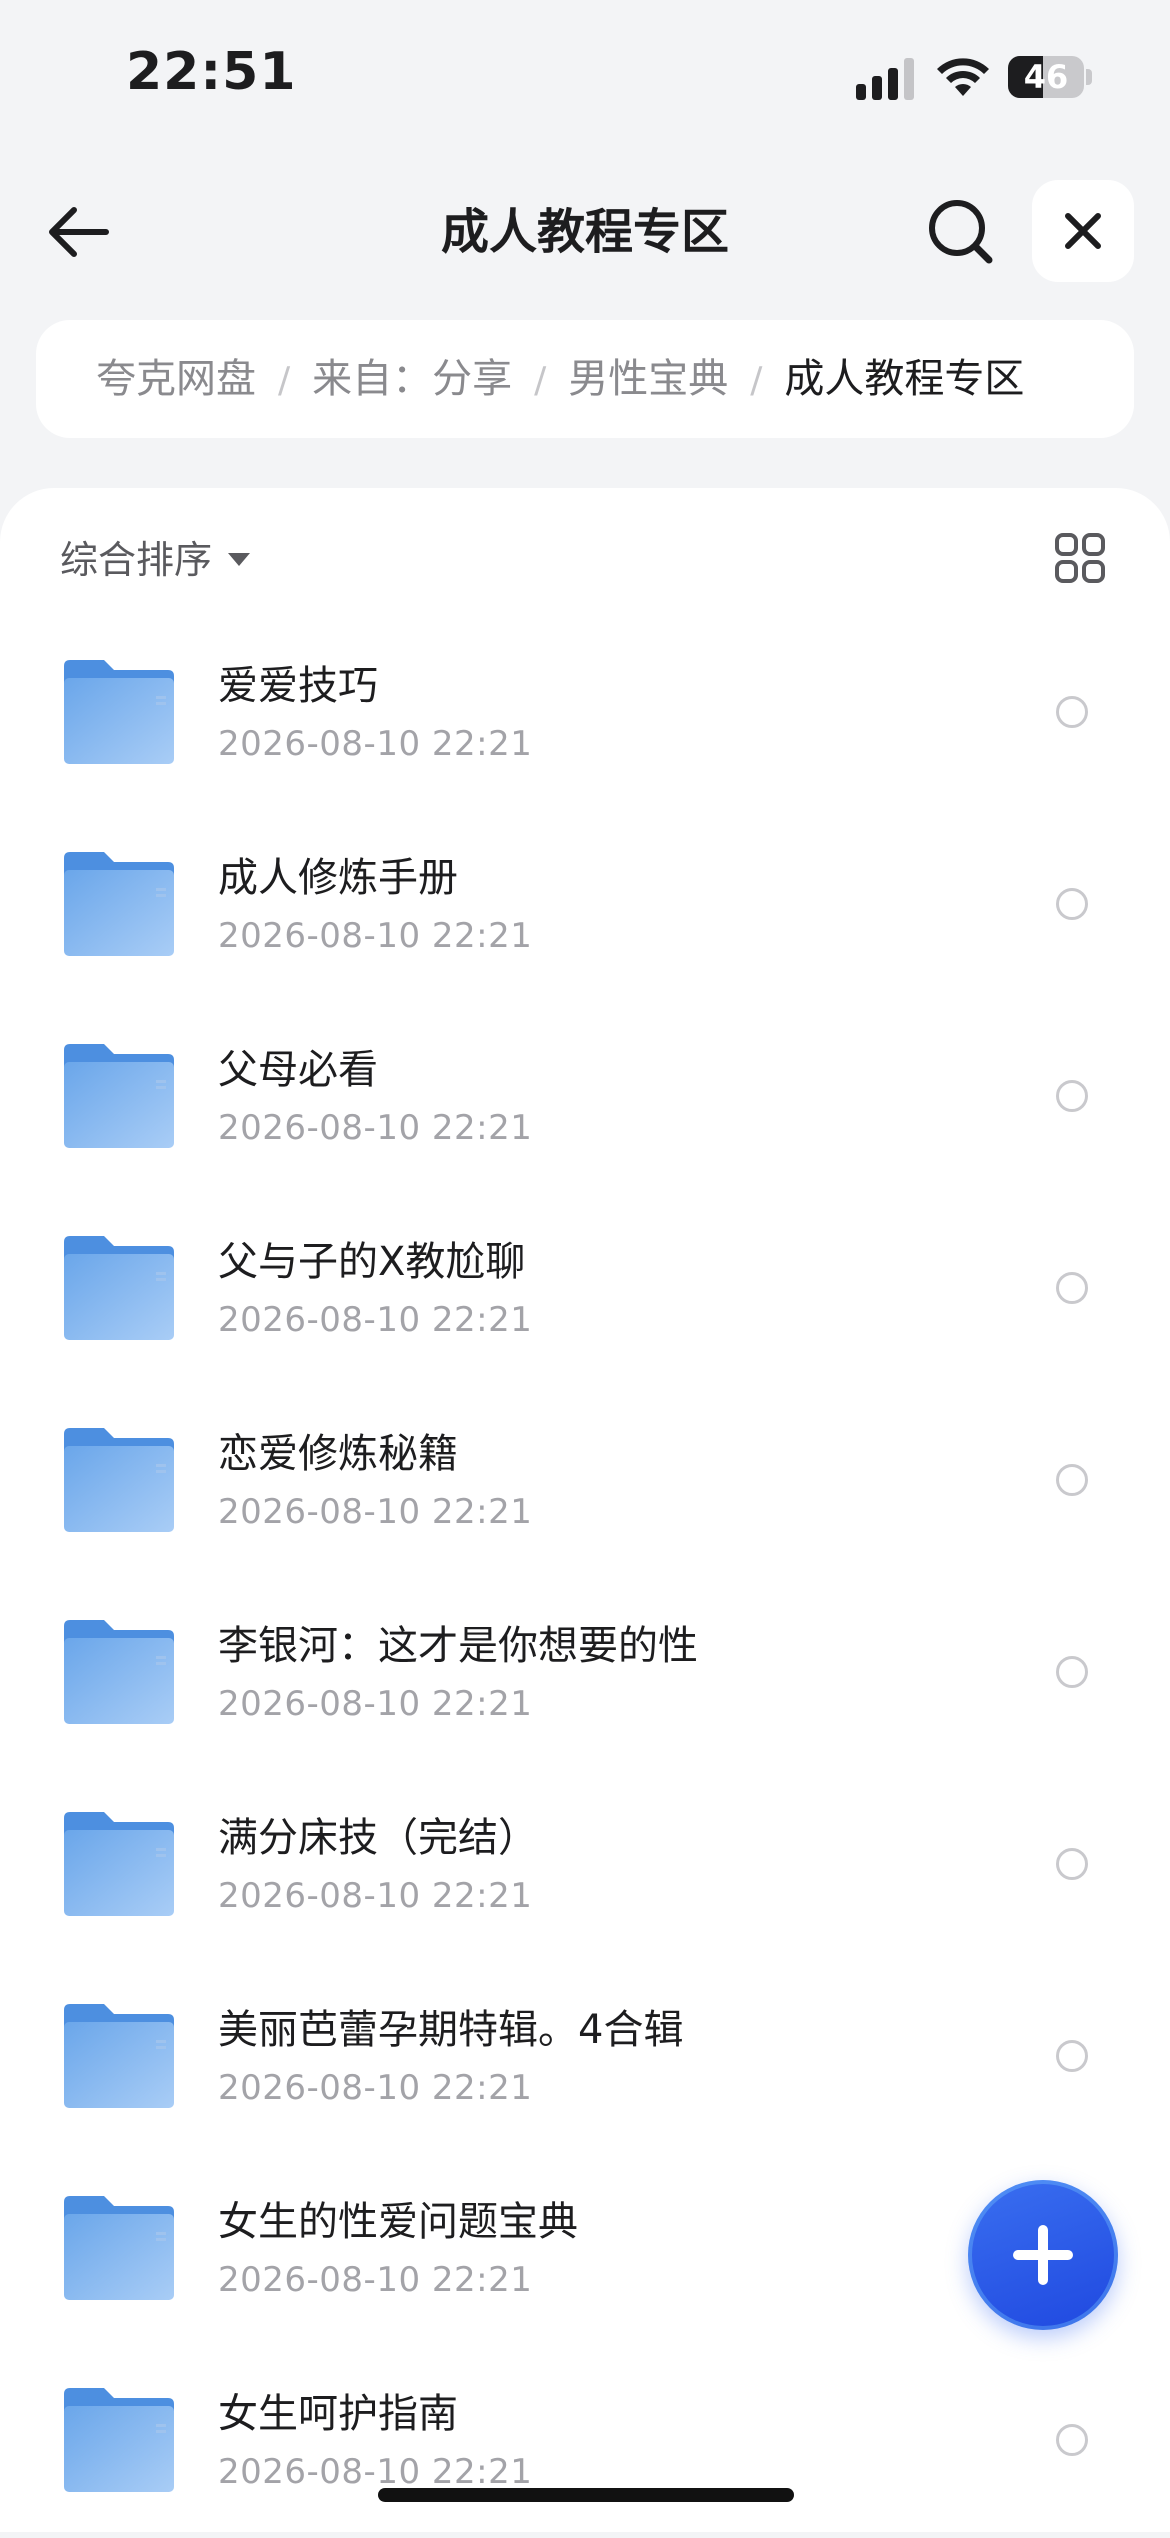  I want to click on file-row: 父与子的X教尬聊 2026-08-10 22:21, so click(585, 1290).